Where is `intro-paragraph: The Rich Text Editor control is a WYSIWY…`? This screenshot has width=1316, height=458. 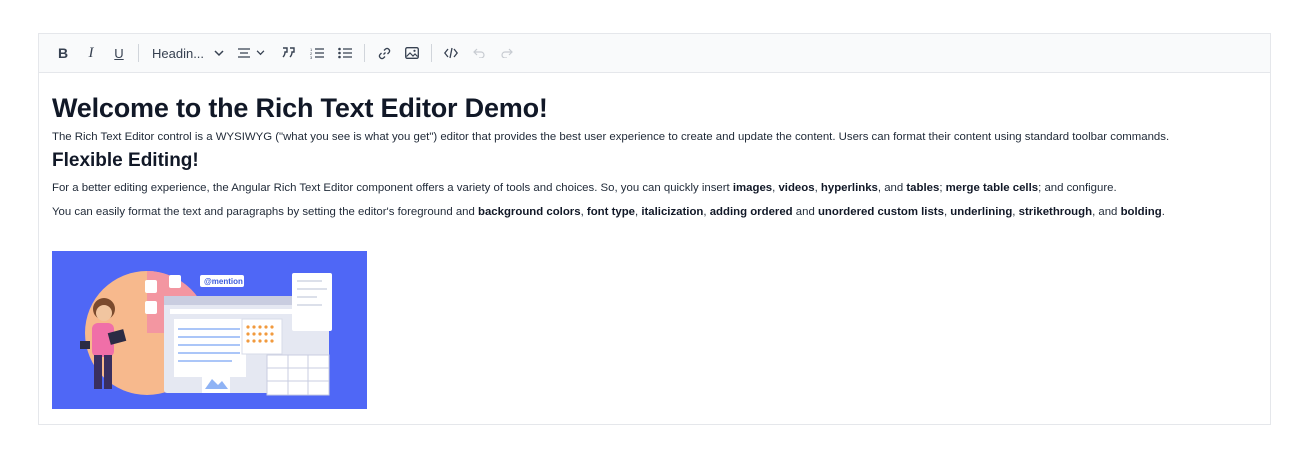
intro-paragraph: The Rich Text Editor control is a WYSIWY… is located at coordinates (611, 137).